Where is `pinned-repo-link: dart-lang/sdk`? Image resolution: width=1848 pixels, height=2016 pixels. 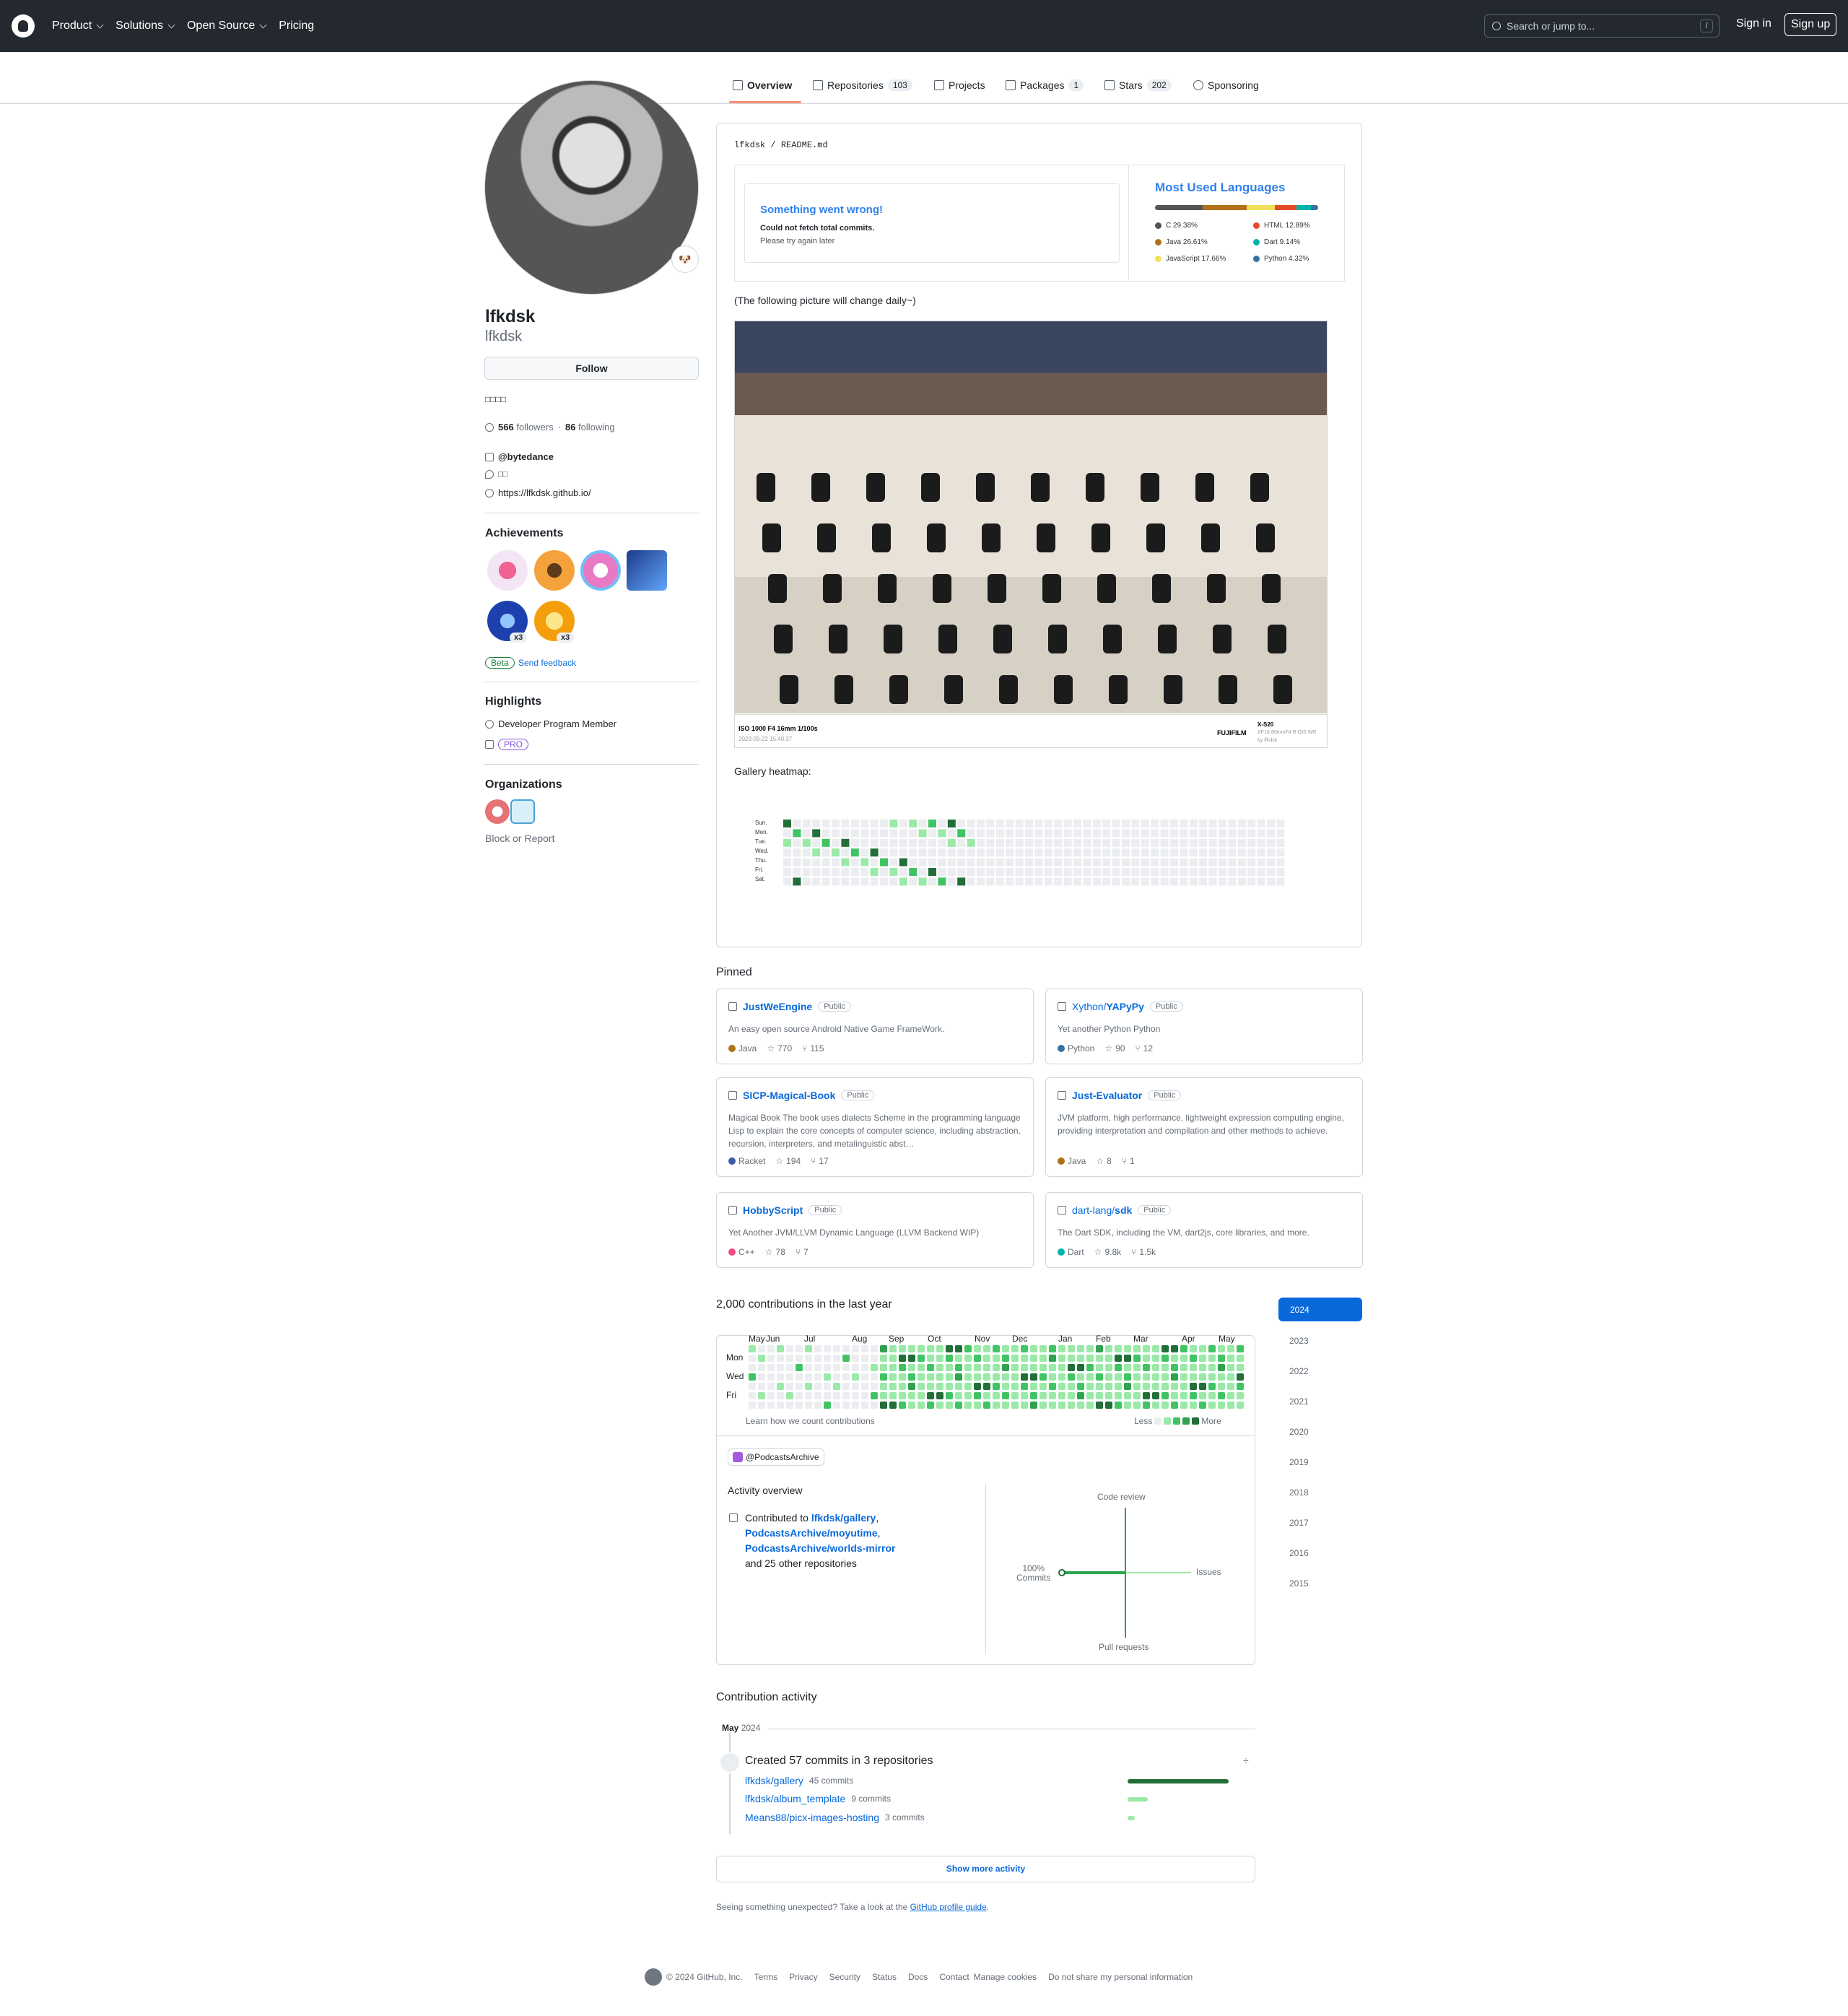
pinned-repo-link: dart-lang/sdk is located at coordinates (1102, 1210).